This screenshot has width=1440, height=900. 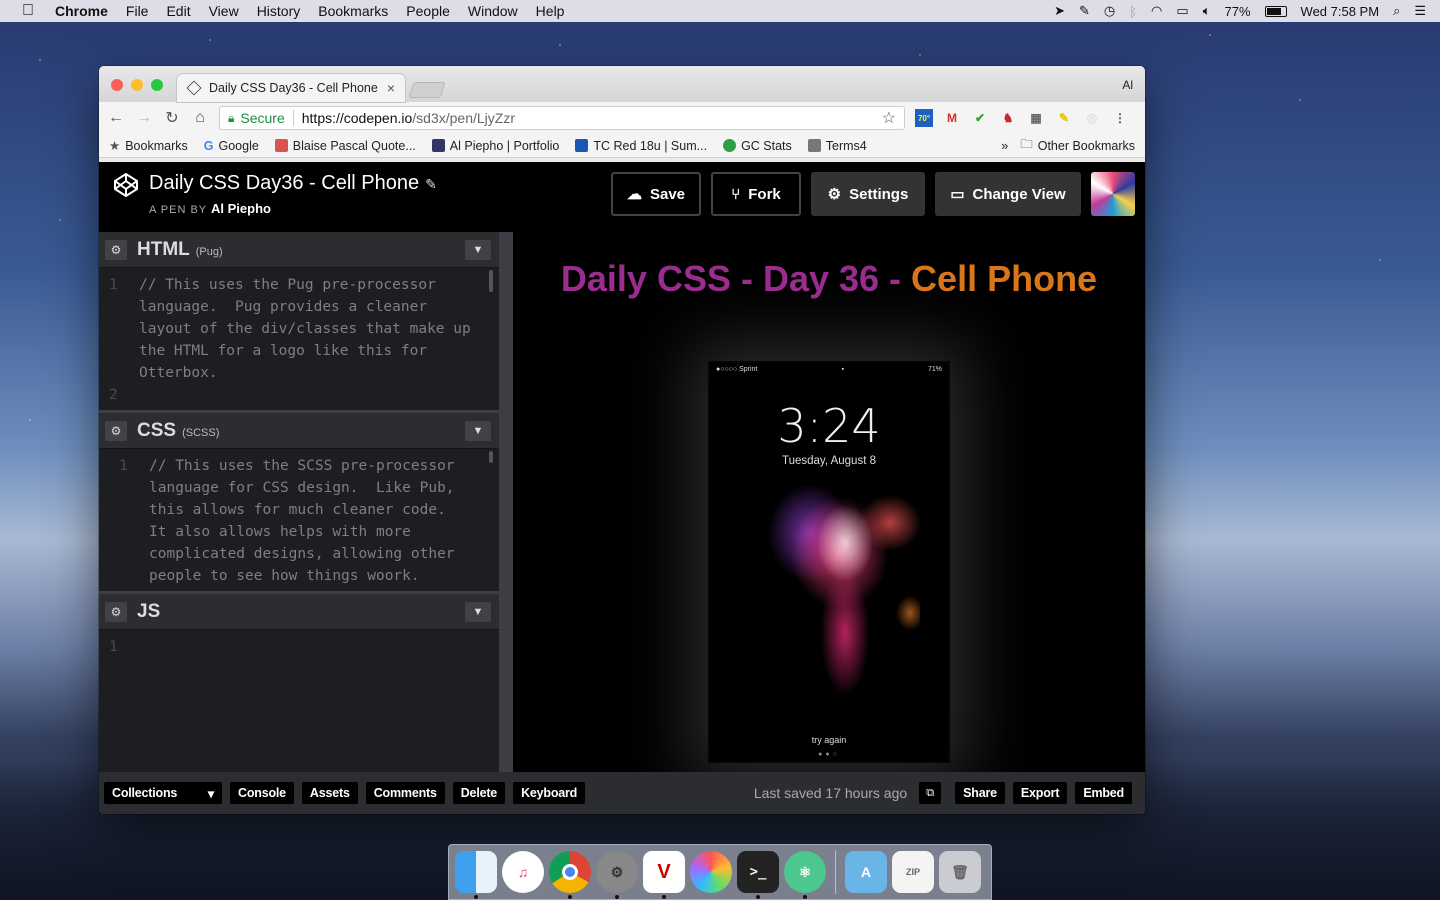 I want to click on volume-icon: 🔈︎, so click(x=1207, y=11).